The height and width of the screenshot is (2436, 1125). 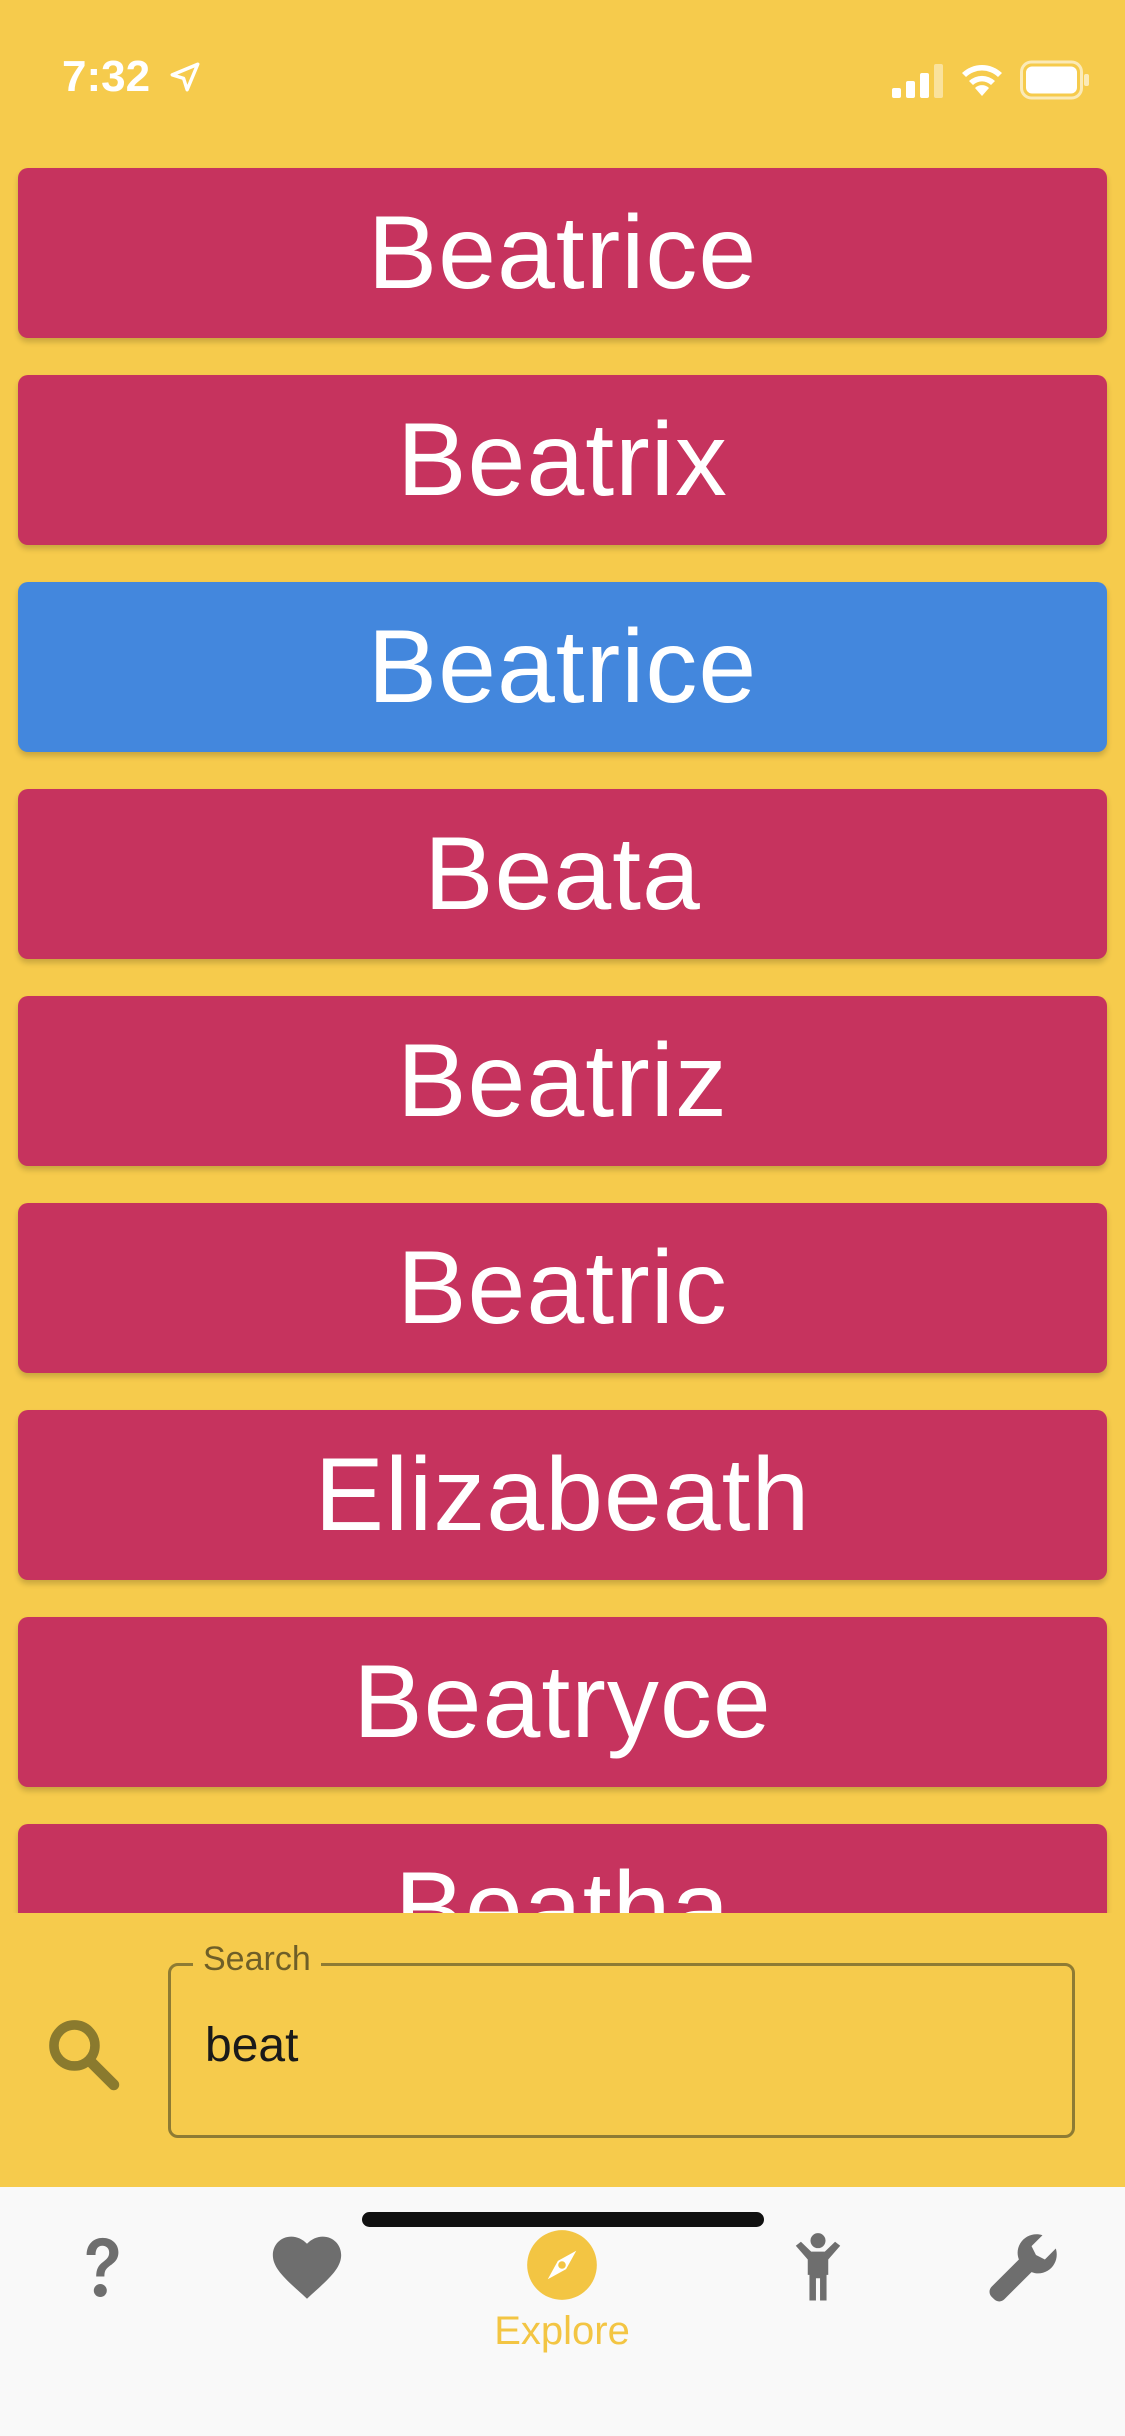 What do you see at coordinates (563, 2219) in the screenshot?
I see `home-indicator` at bounding box center [563, 2219].